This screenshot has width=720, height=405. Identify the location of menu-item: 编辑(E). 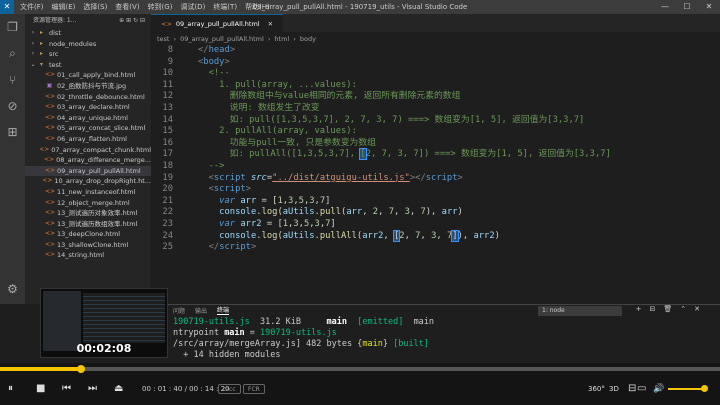
(64, 7).